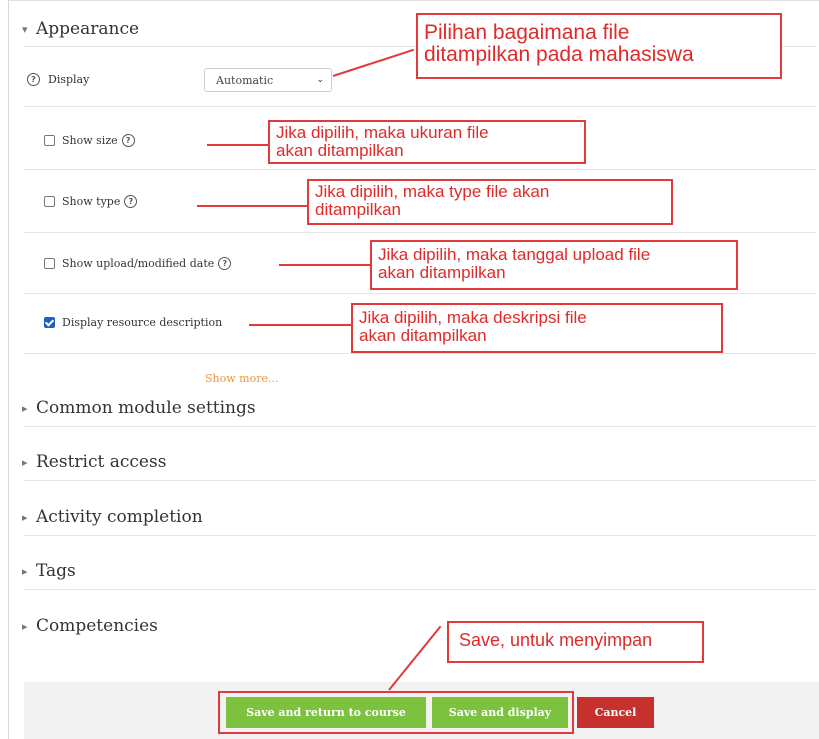 The width and height of the screenshot is (819, 739). Describe the element at coordinates (69, 79) in the screenshot. I see `display-label: Display` at that location.